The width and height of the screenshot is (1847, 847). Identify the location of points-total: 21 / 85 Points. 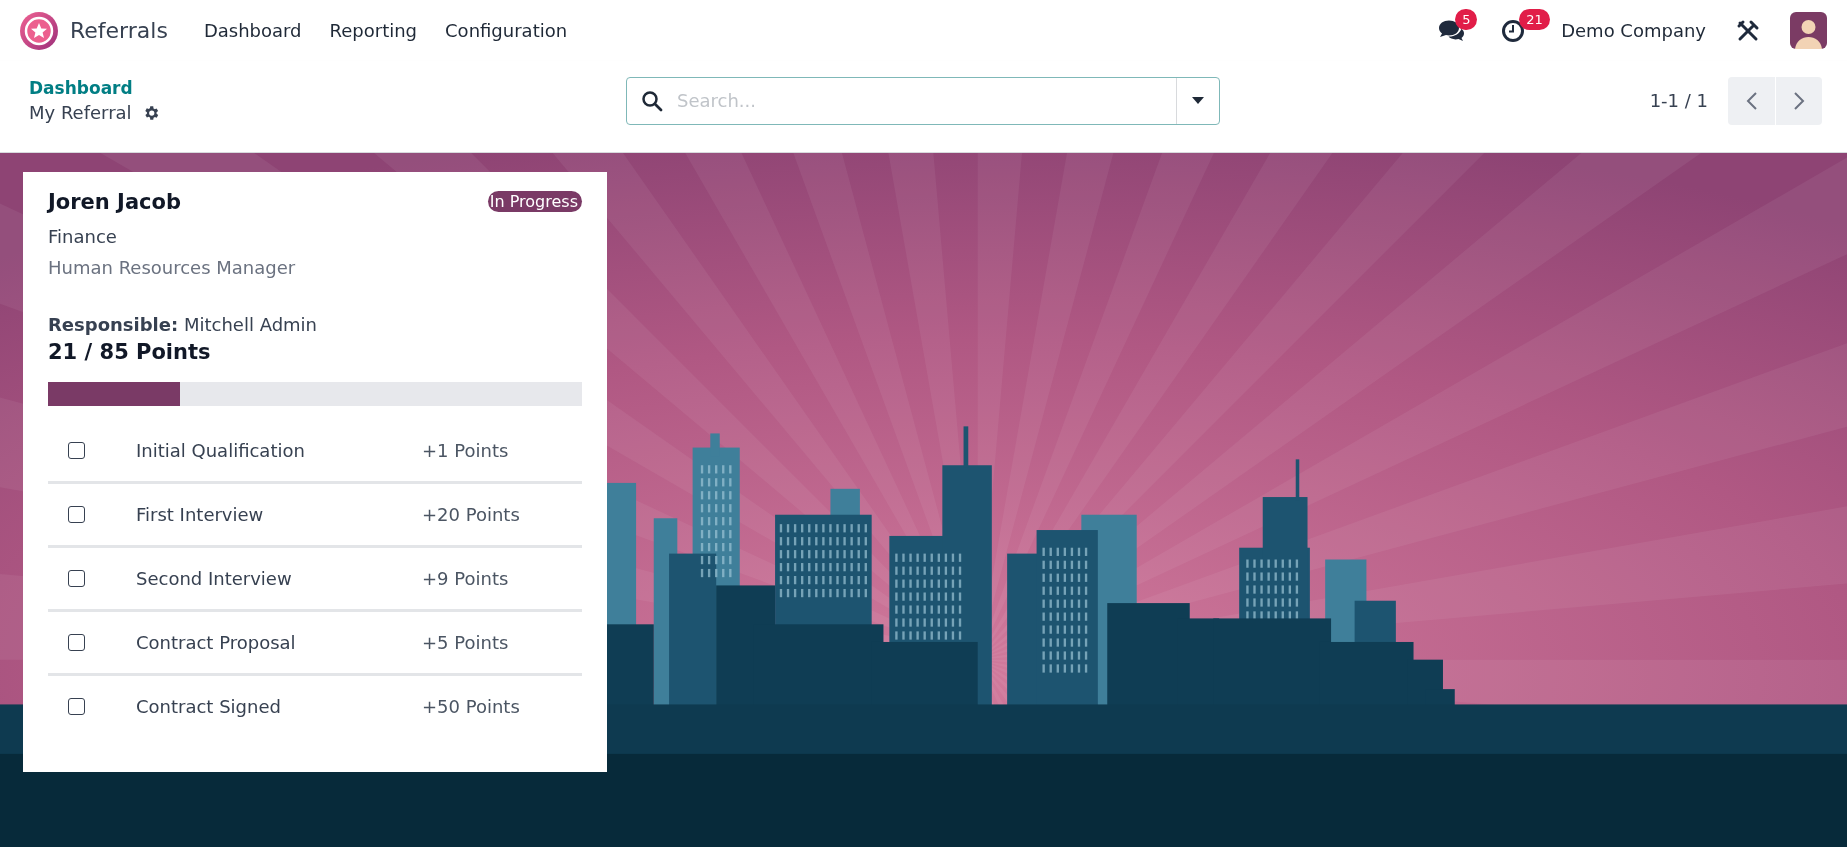
(130, 352).